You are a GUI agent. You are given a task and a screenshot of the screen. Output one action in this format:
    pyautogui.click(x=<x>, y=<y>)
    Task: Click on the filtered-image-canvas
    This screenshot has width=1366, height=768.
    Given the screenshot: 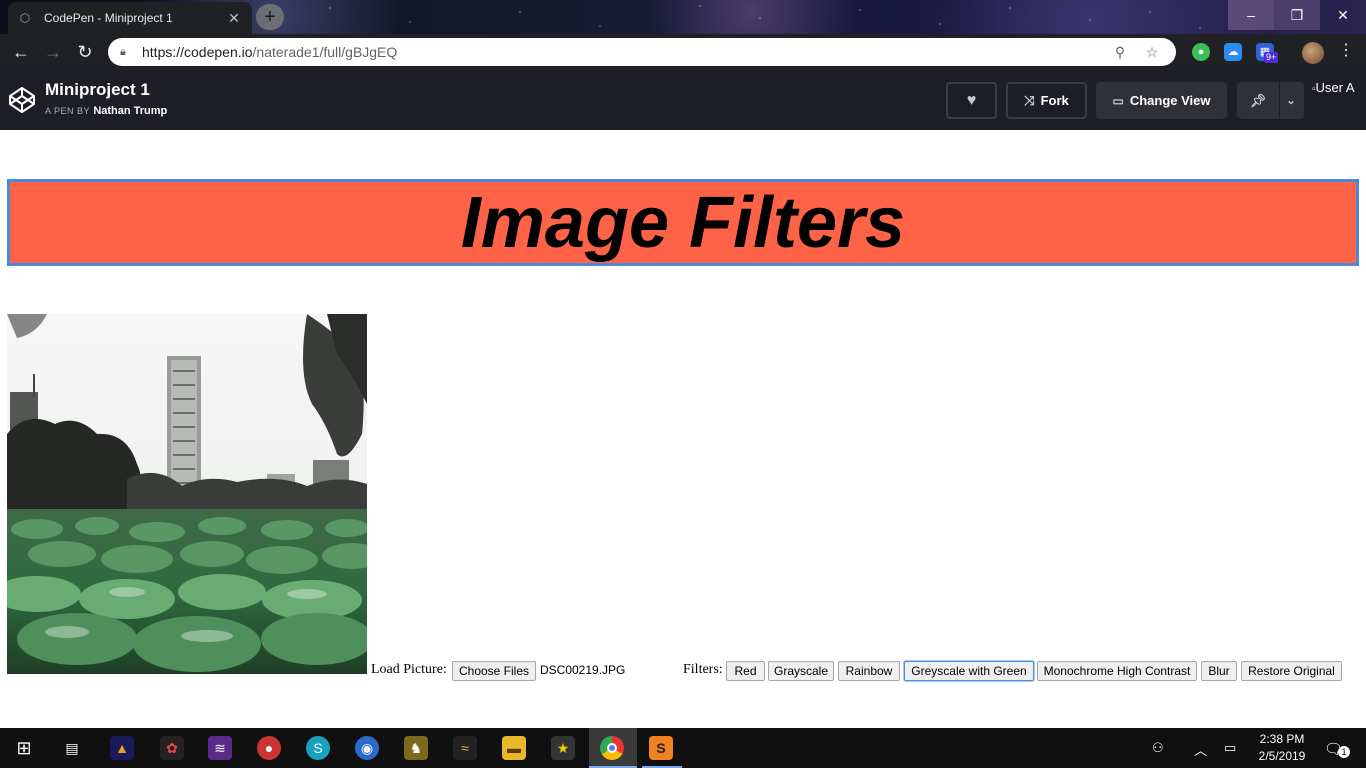 What is the action you would take?
    pyautogui.click(x=187, y=494)
    